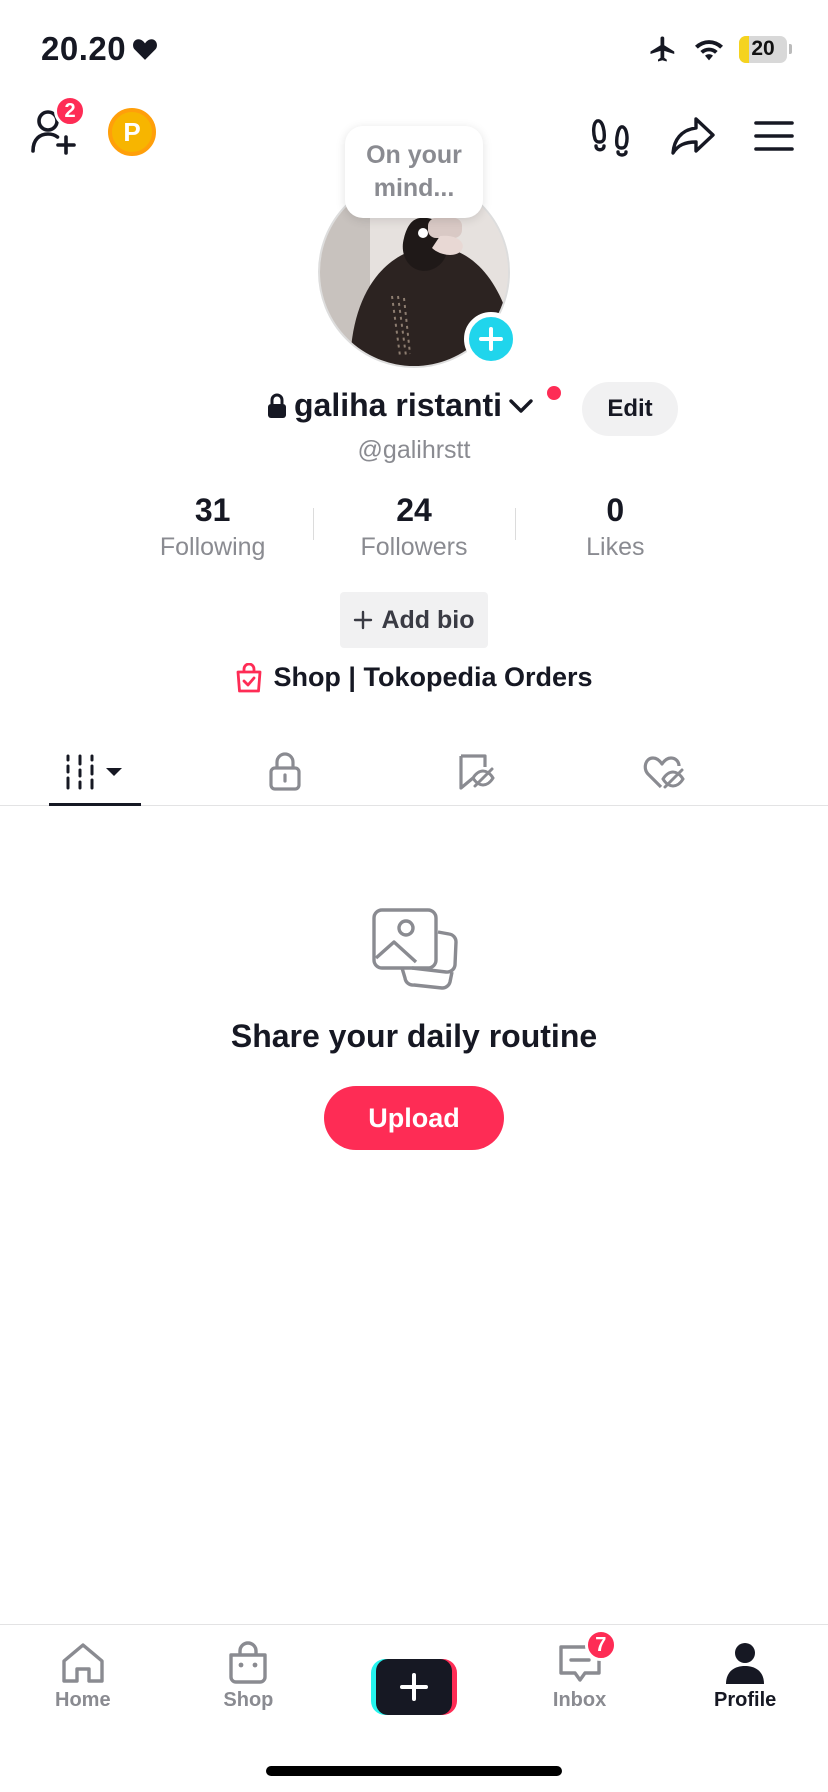 This screenshot has width=828, height=1792. Describe the element at coordinates (433, 677) in the screenshot. I see `shop-label: Shop | Tokopedia Orders` at that location.